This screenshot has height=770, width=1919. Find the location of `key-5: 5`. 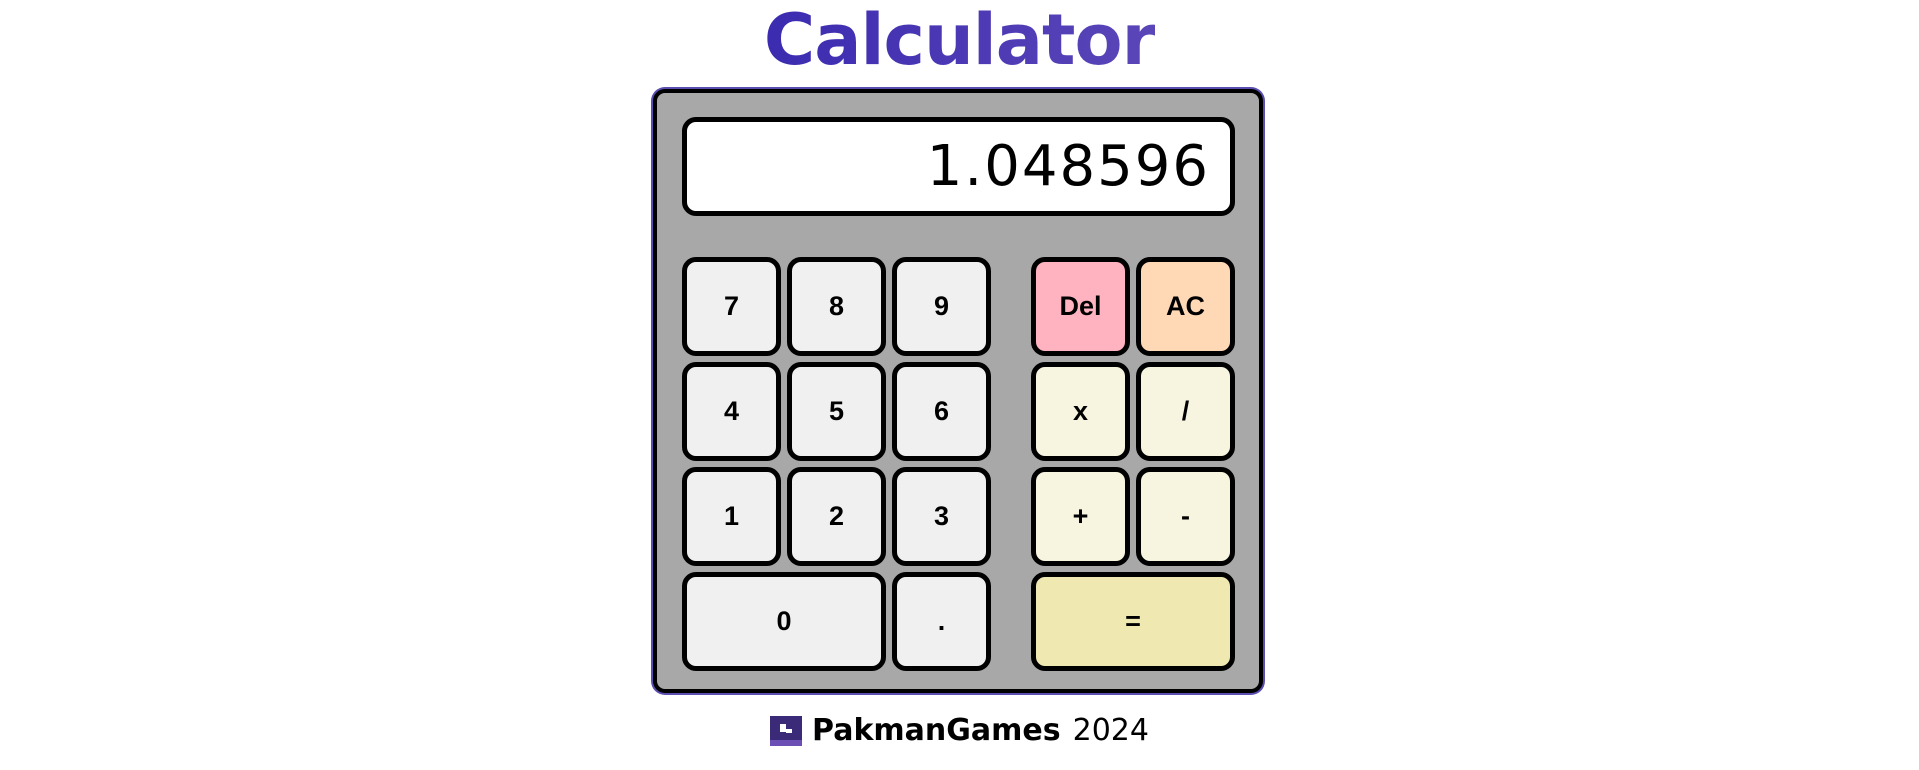

key-5: 5 is located at coordinates (836, 411).